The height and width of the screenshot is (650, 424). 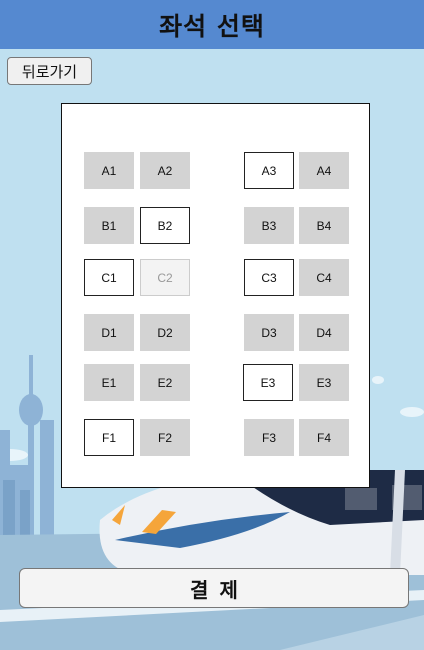 What do you see at coordinates (268, 382) in the screenshot?
I see `seat-e3a: E3` at bounding box center [268, 382].